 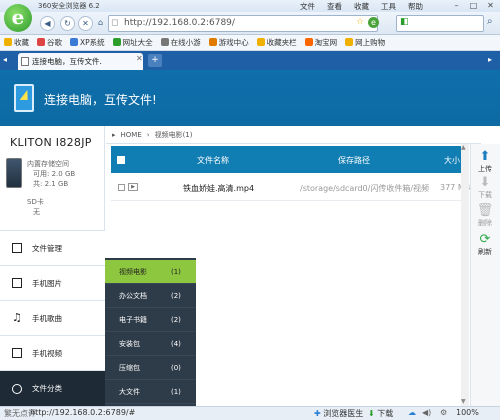 I want to click on bookmark-item: 网址大全, so click(x=132, y=42).